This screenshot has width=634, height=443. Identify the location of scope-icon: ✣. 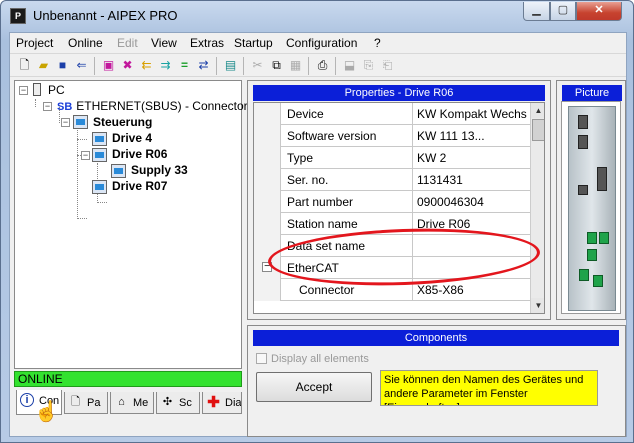
(167, 402).